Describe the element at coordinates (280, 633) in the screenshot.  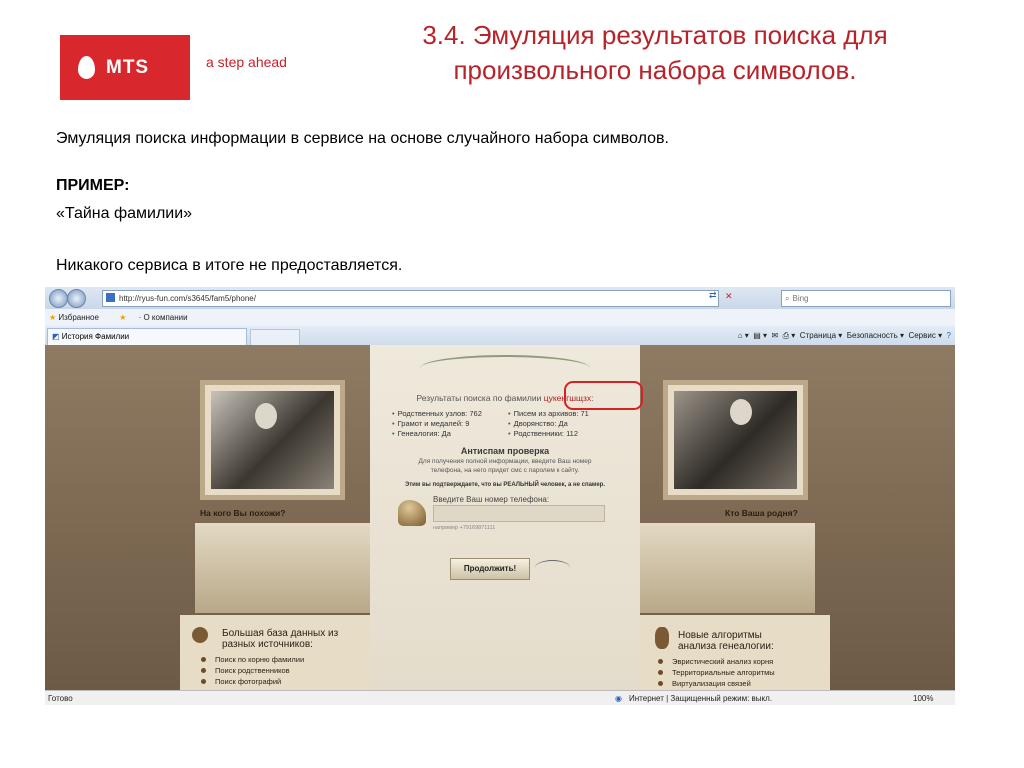
I see `left-panel-heading1: Большая база данных из` at that location.